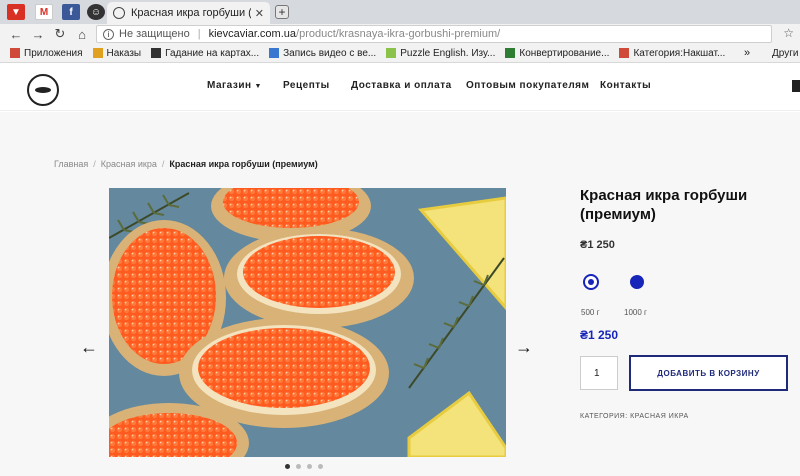  Describe the element at coordinates (599, 335) in the screenshot. I see `selected-variant-price: ₴1 250` at that location.